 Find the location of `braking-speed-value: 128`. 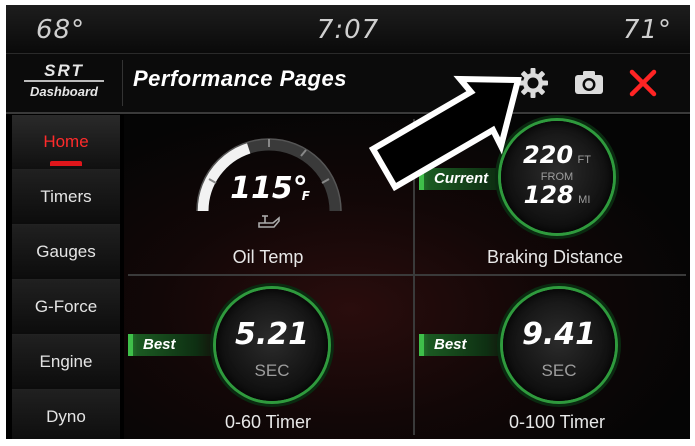

braking-speed-value: 128 is located at coordinates (548, 195).